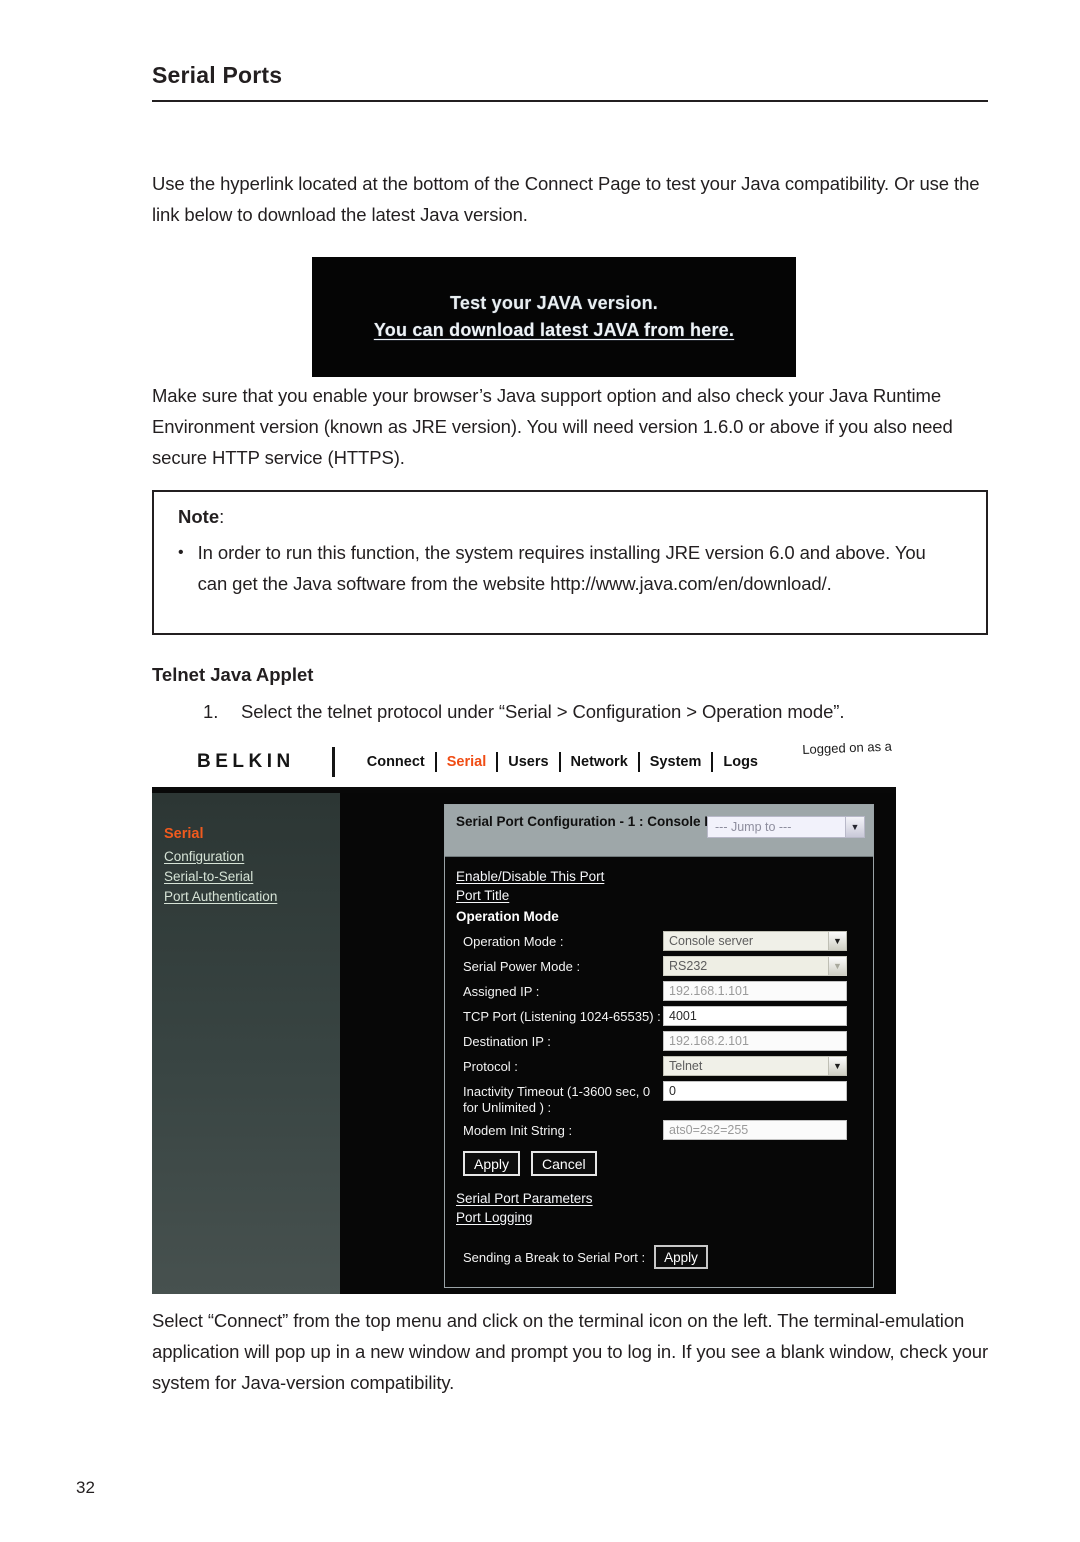 The image size is (1080, 1542). Describe the element at coordinates (554, 330) in the screenshot. I see `java-download-link: You can download latest JAVA from here.` at that location.